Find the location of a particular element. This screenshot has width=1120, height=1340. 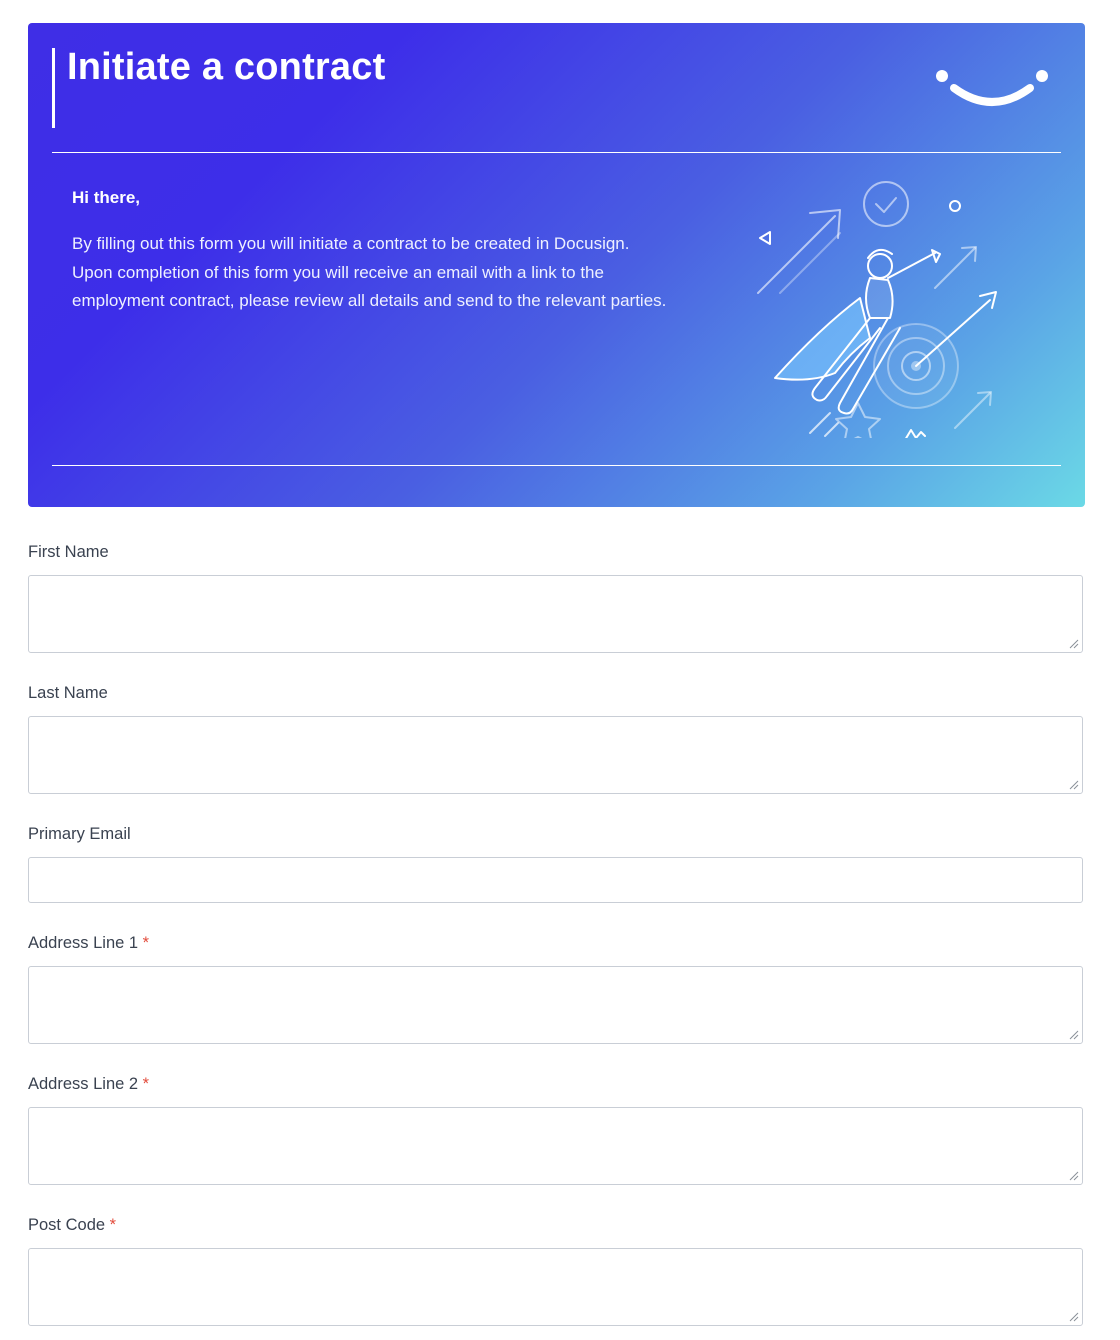

last-name-label: Last Name is located at coordinates (68, 693).